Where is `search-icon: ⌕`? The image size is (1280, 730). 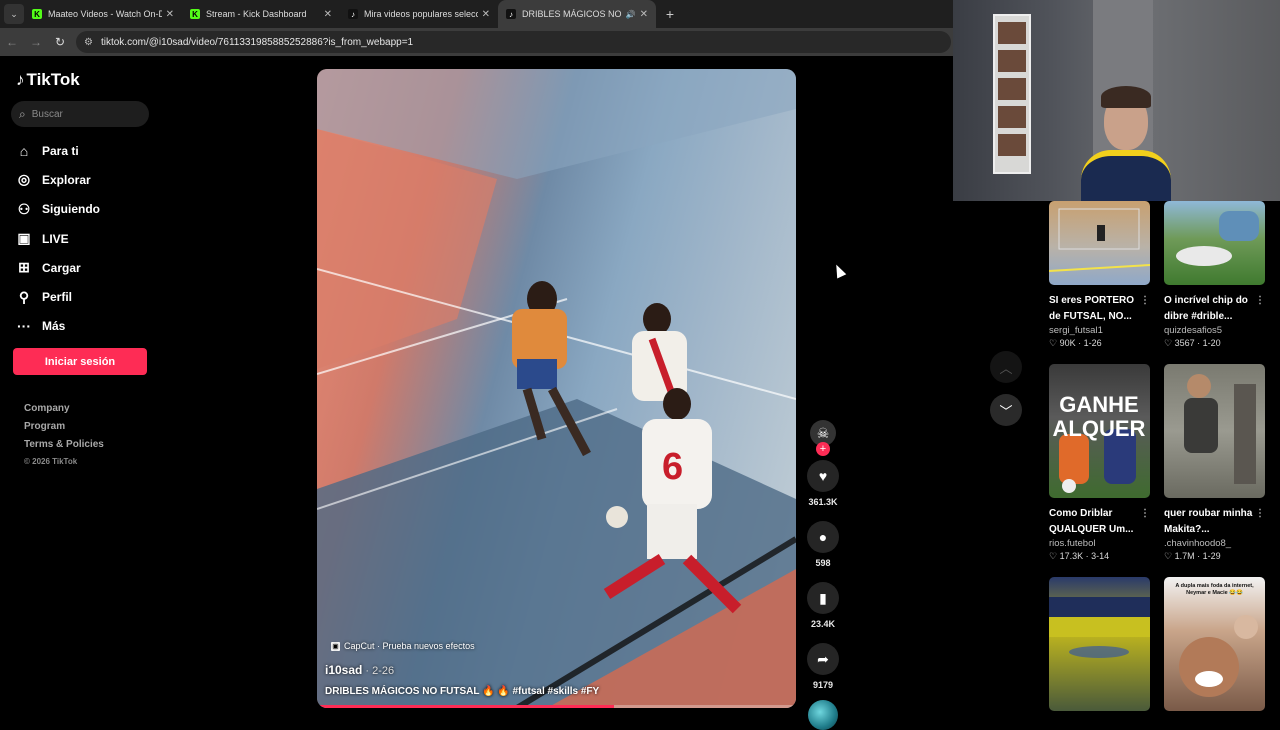 search-icon: ⌕ is located at coordinates (22, 113).